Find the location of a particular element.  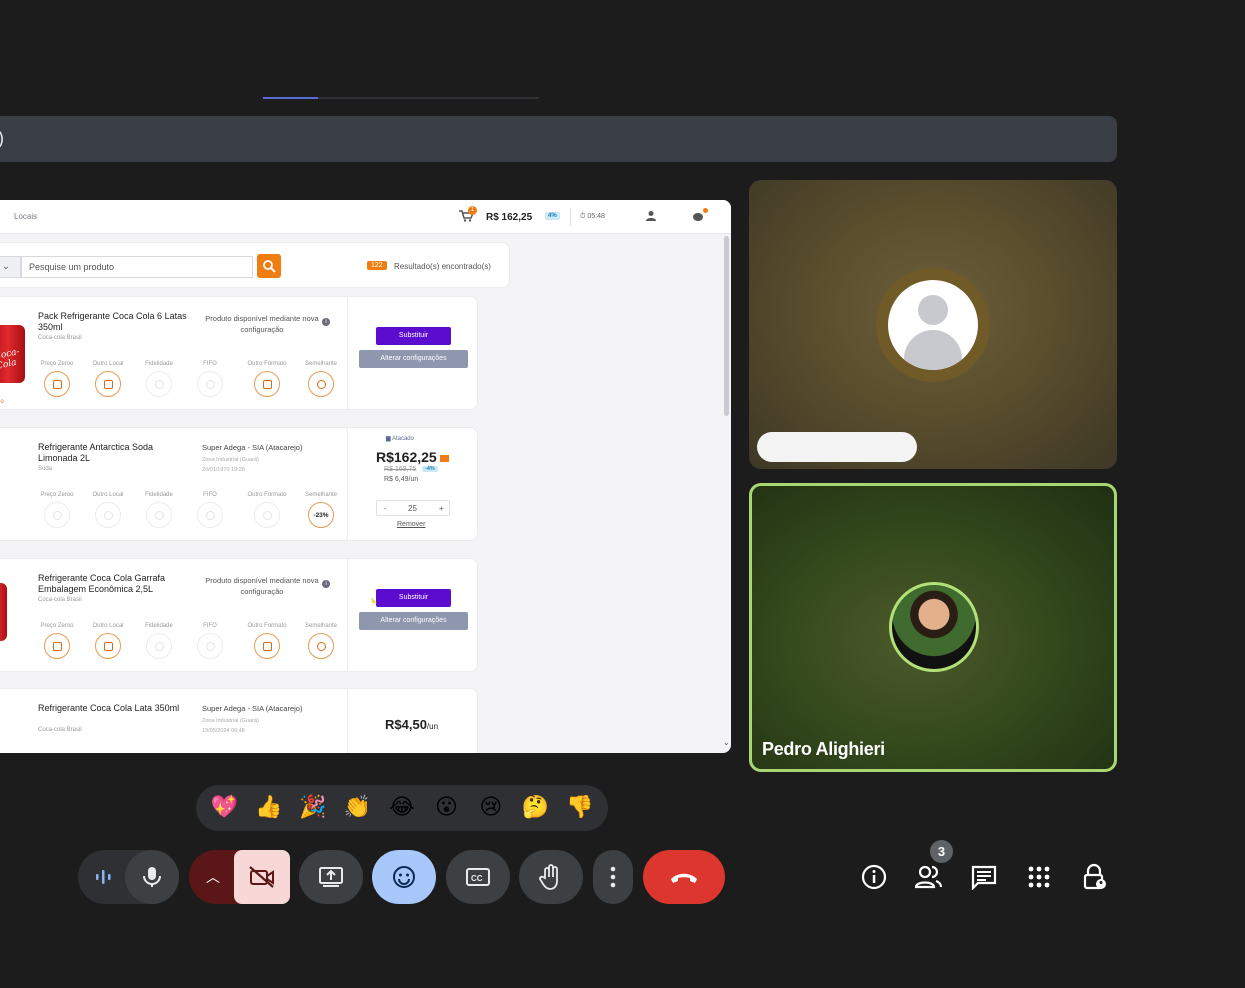

audio-controls is located at coordinates (128, 877).